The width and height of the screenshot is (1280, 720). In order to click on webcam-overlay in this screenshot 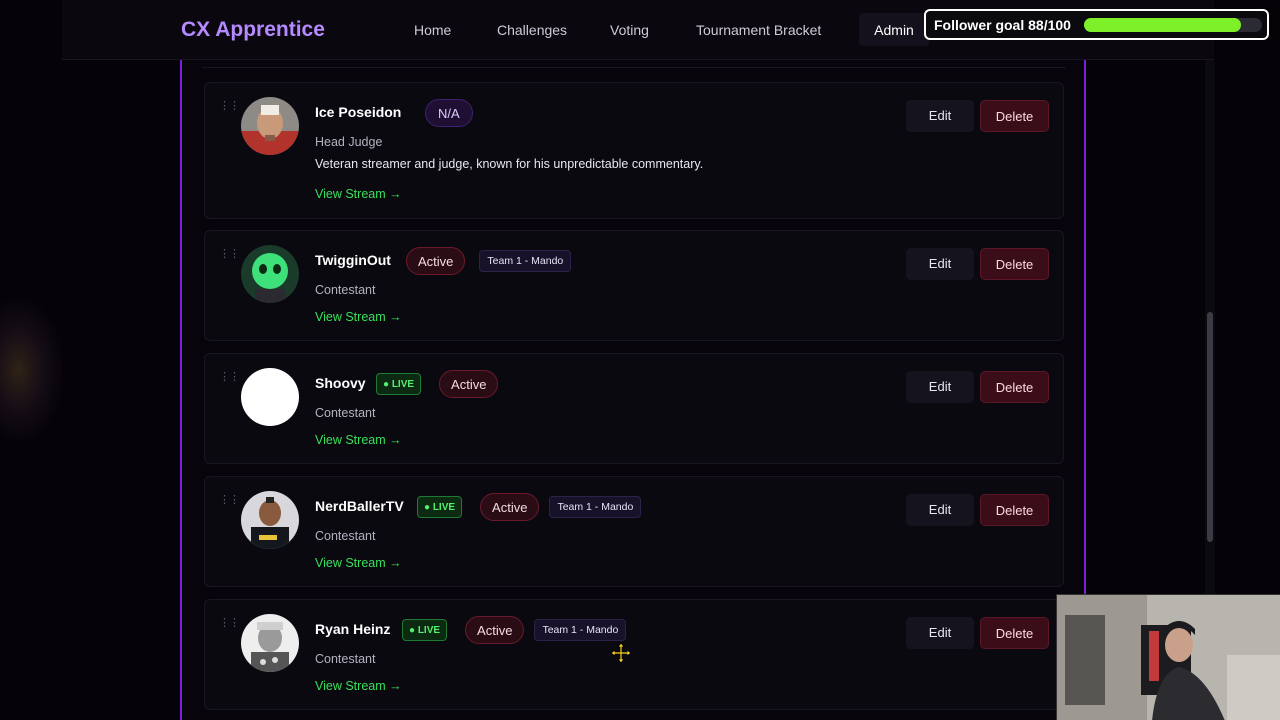, I will do `click(1168, 657)`.